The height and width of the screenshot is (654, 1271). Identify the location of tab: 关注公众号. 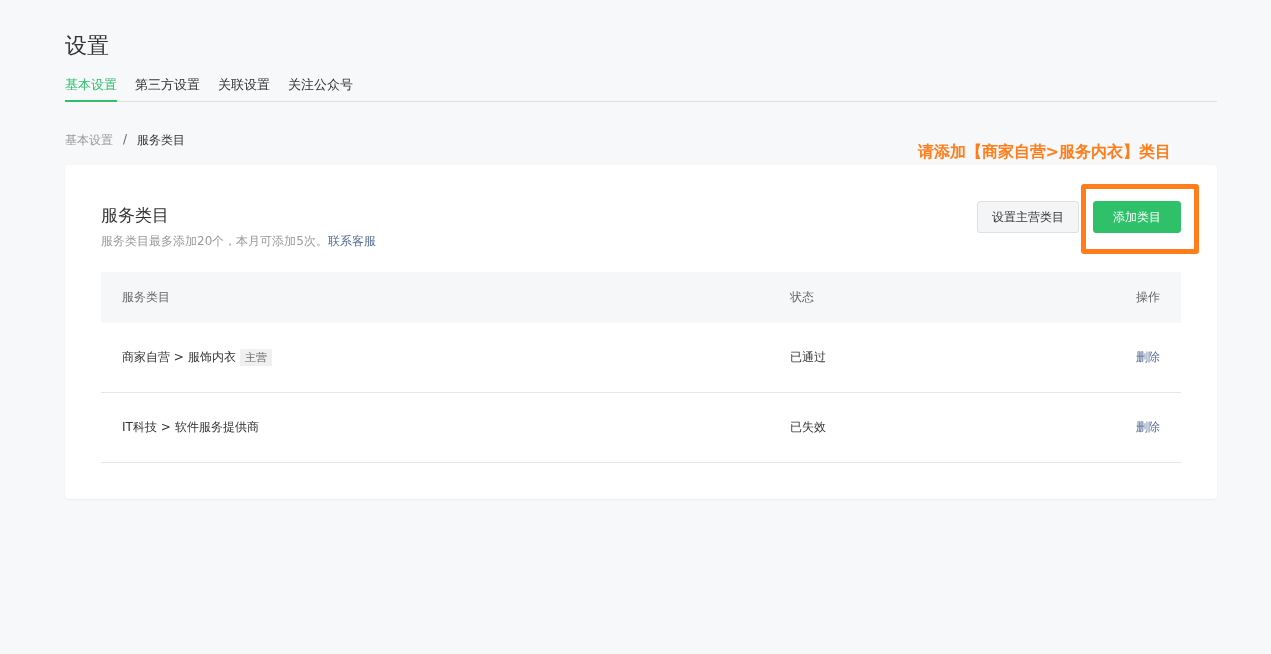
(320, 89).